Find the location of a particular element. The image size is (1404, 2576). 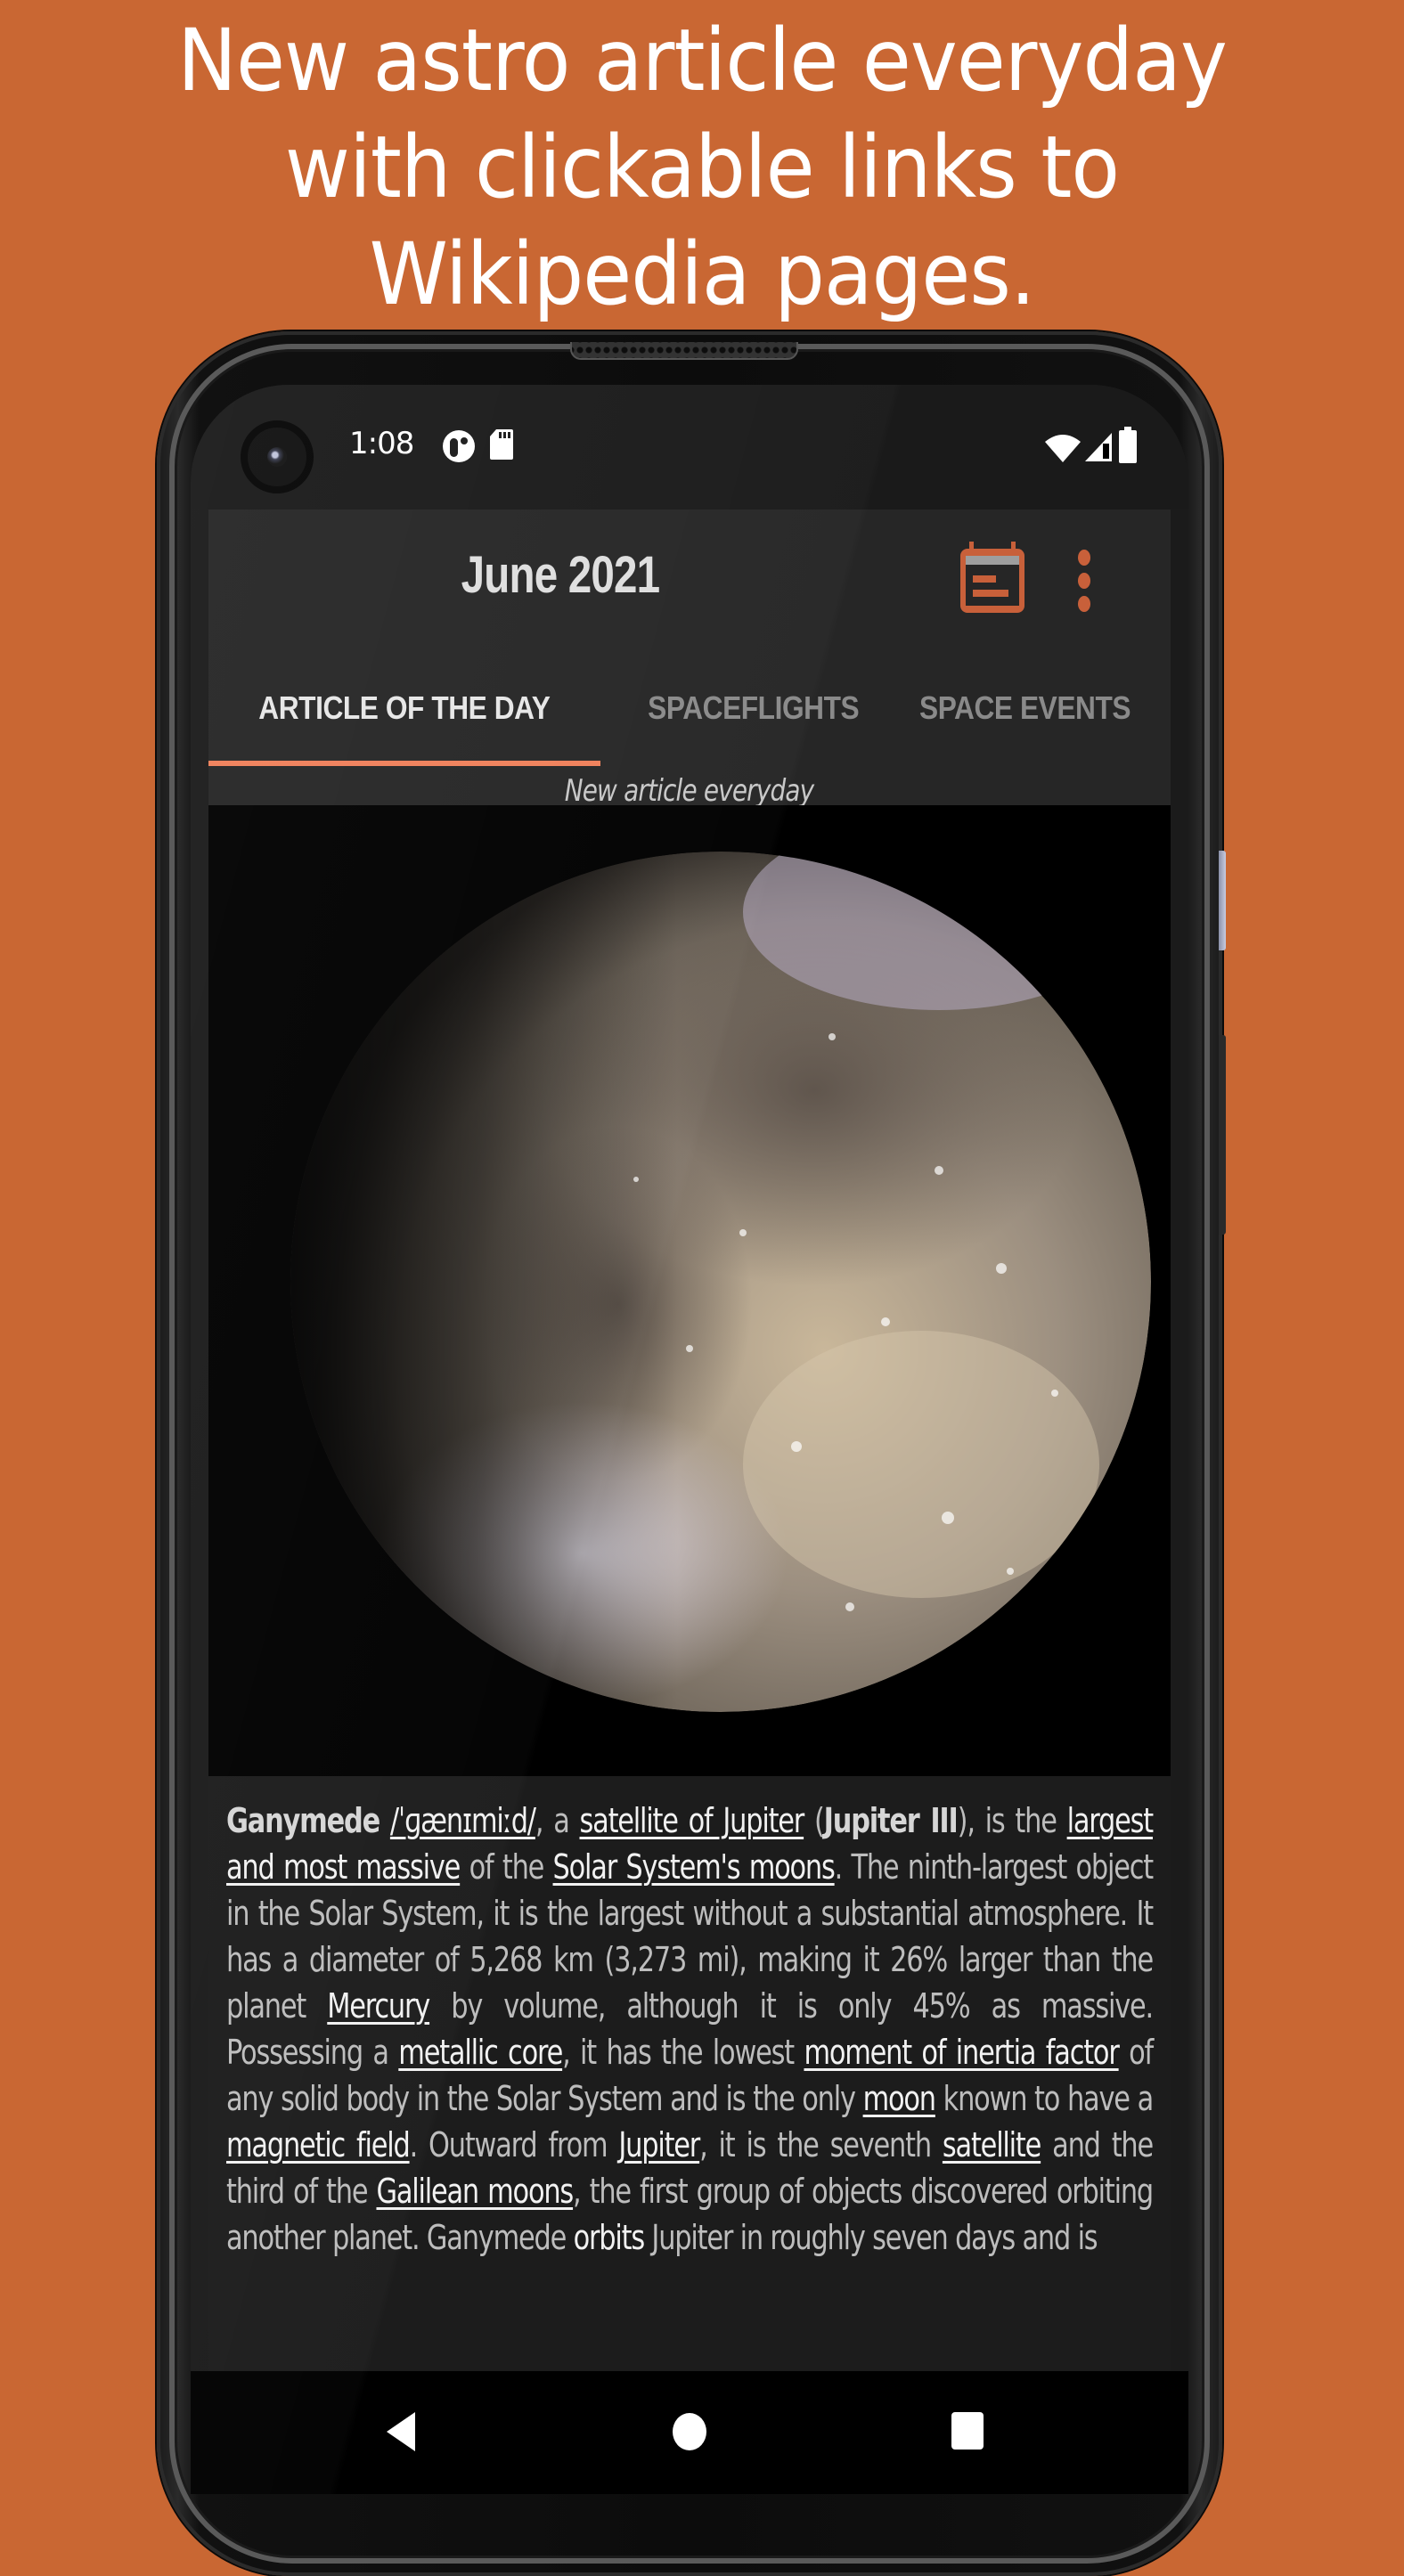

back-button is located at coordinates (401, 2431).